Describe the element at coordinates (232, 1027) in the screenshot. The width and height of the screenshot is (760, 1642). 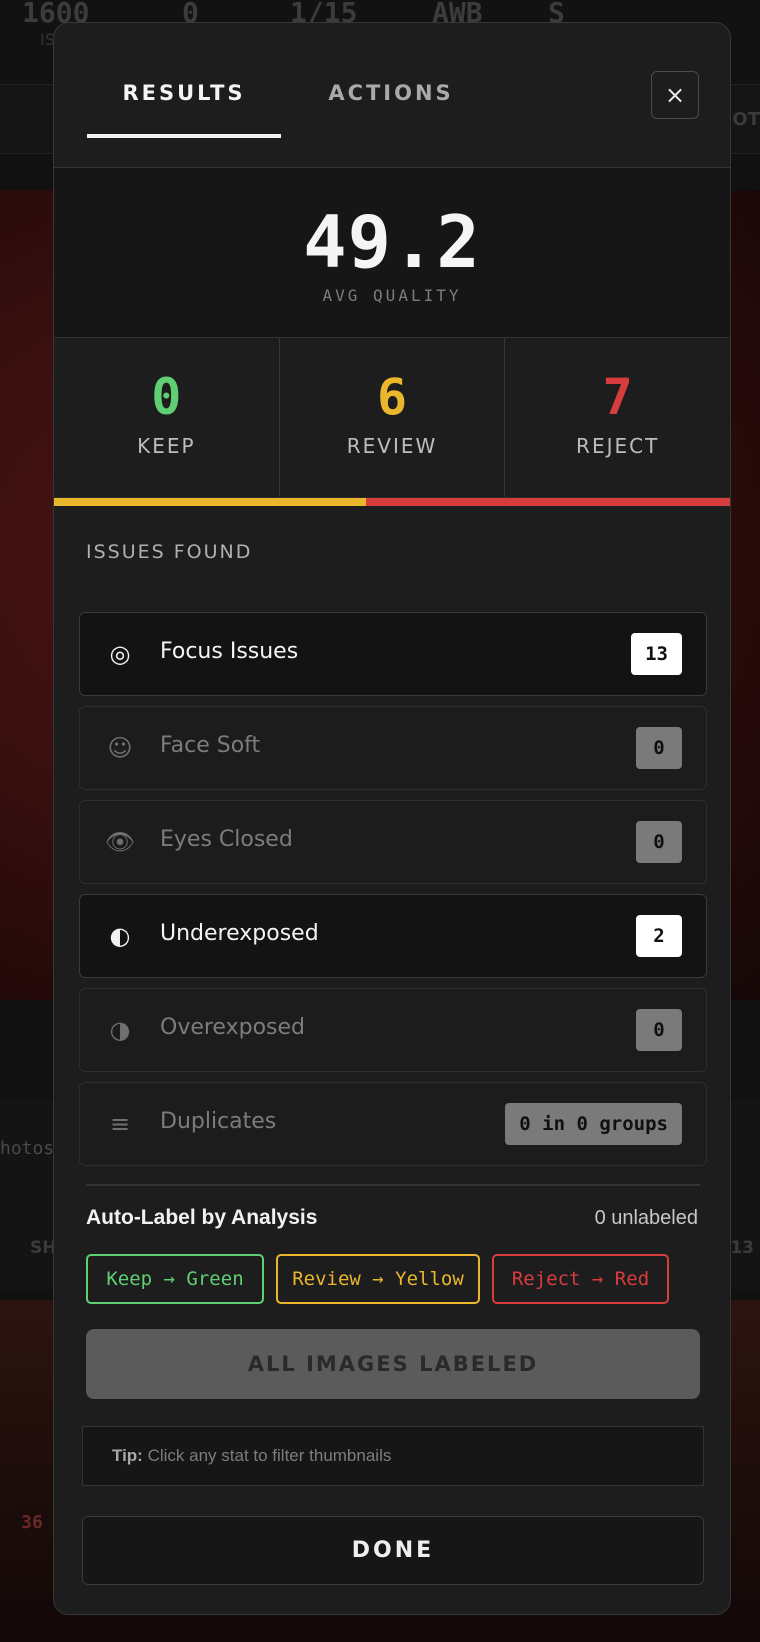
I see `issue-name: Overexposed` at that location.